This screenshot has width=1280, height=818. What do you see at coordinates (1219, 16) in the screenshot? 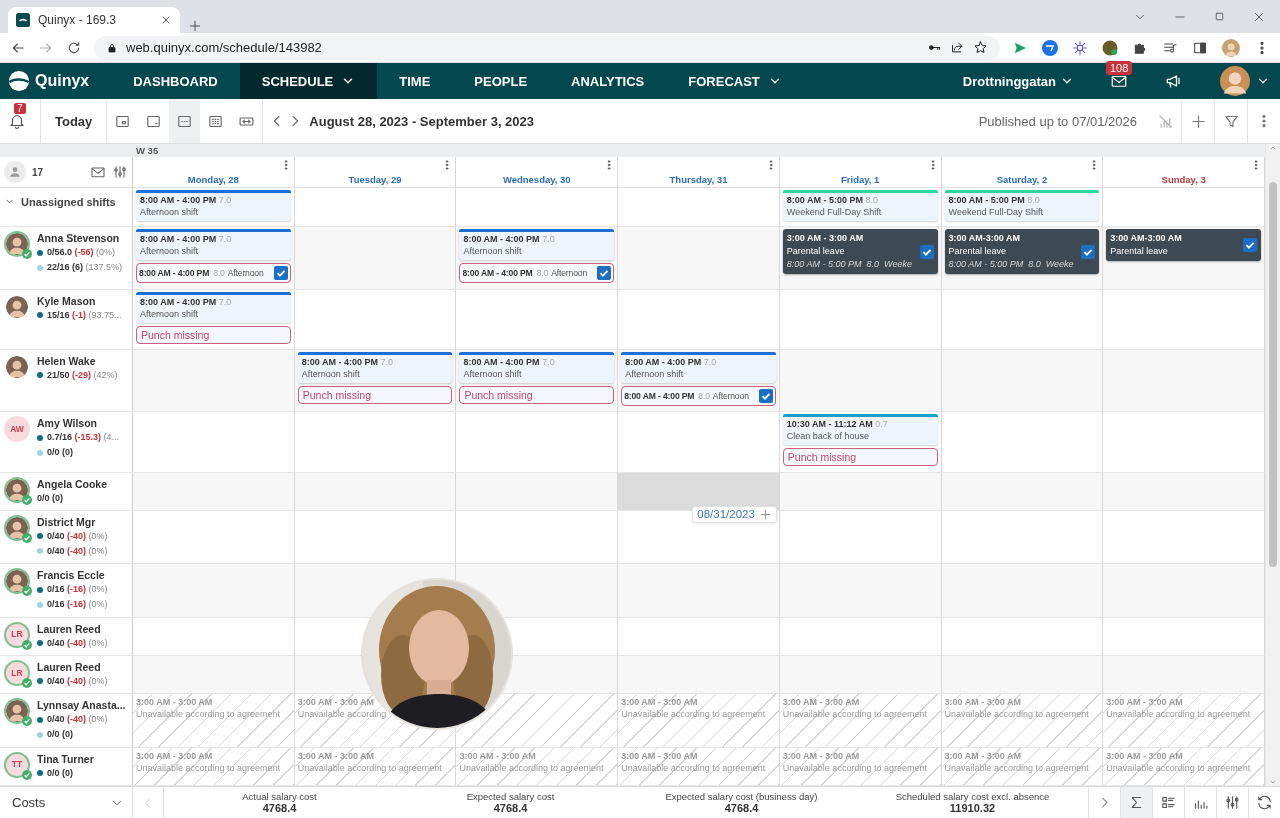
I see `maximize-icon` at bounding box center [1219, 16].